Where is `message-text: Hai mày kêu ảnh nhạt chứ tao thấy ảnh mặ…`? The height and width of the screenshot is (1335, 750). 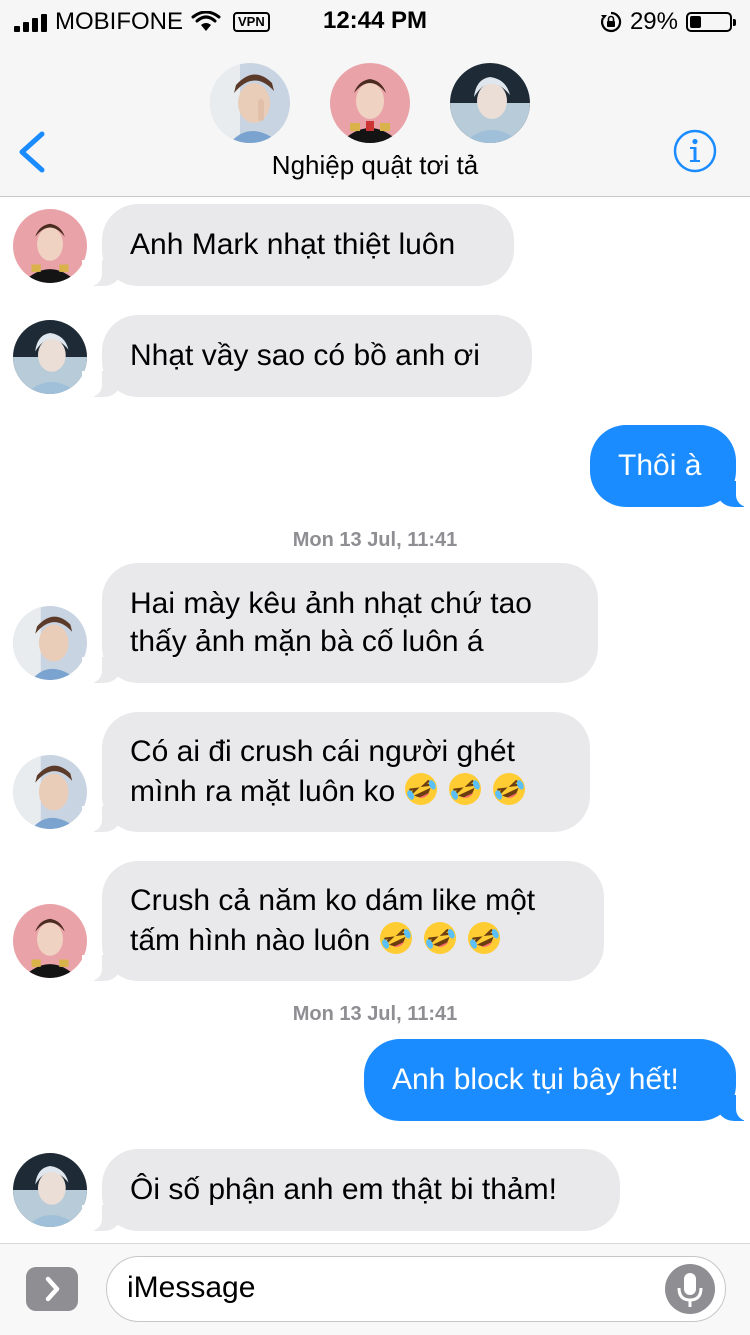
message-text: Hai mày kêu ảnh nhạt chứ tao thấy ảnh mặ… is located at coordinates (331, 622).